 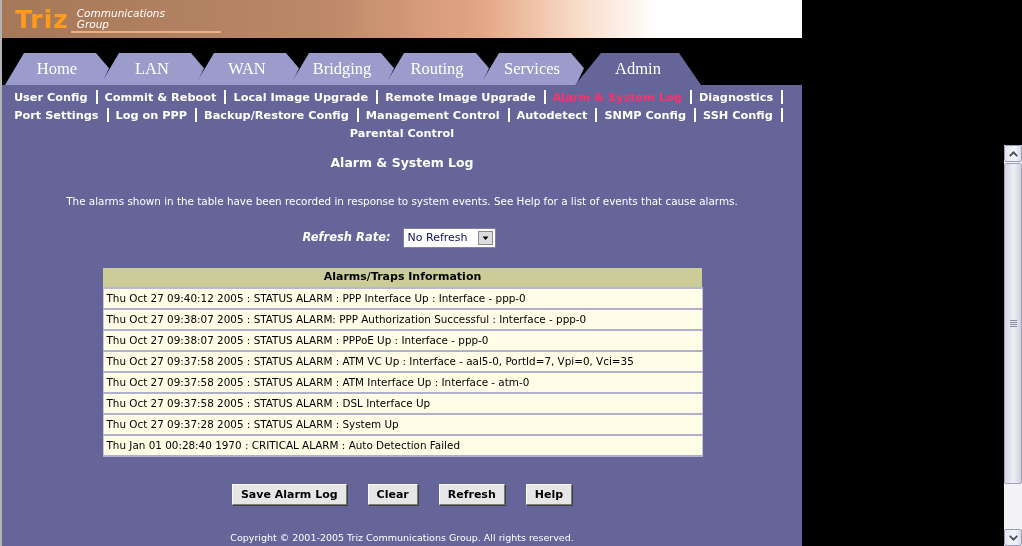 What do you see at coordinates (160, 97) in the screenshot?
I see `submenu-link: Commit & Reboot` at bounding box center [160, 97].